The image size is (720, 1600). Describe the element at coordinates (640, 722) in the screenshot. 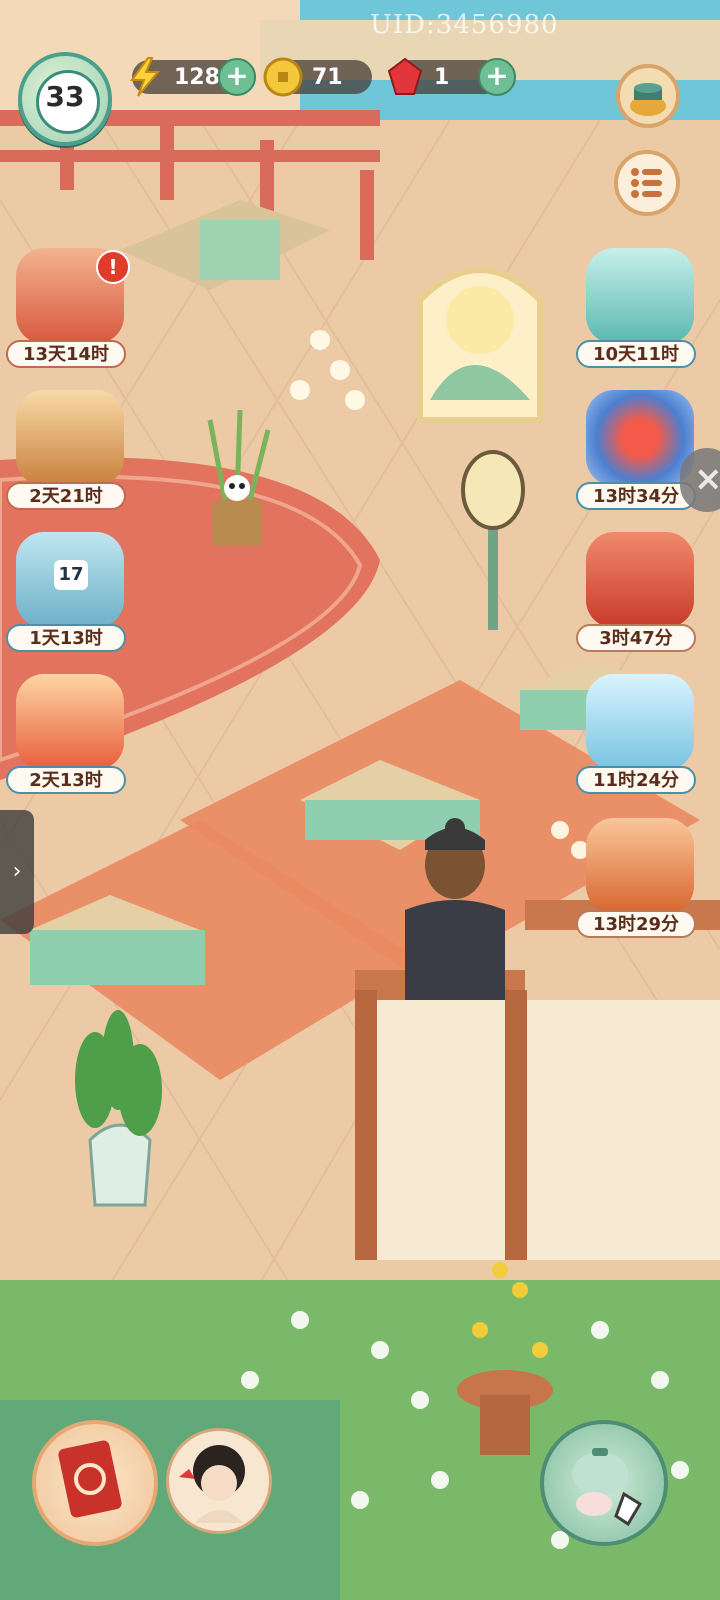

I see `cat-ice-cube-icon` at that location.